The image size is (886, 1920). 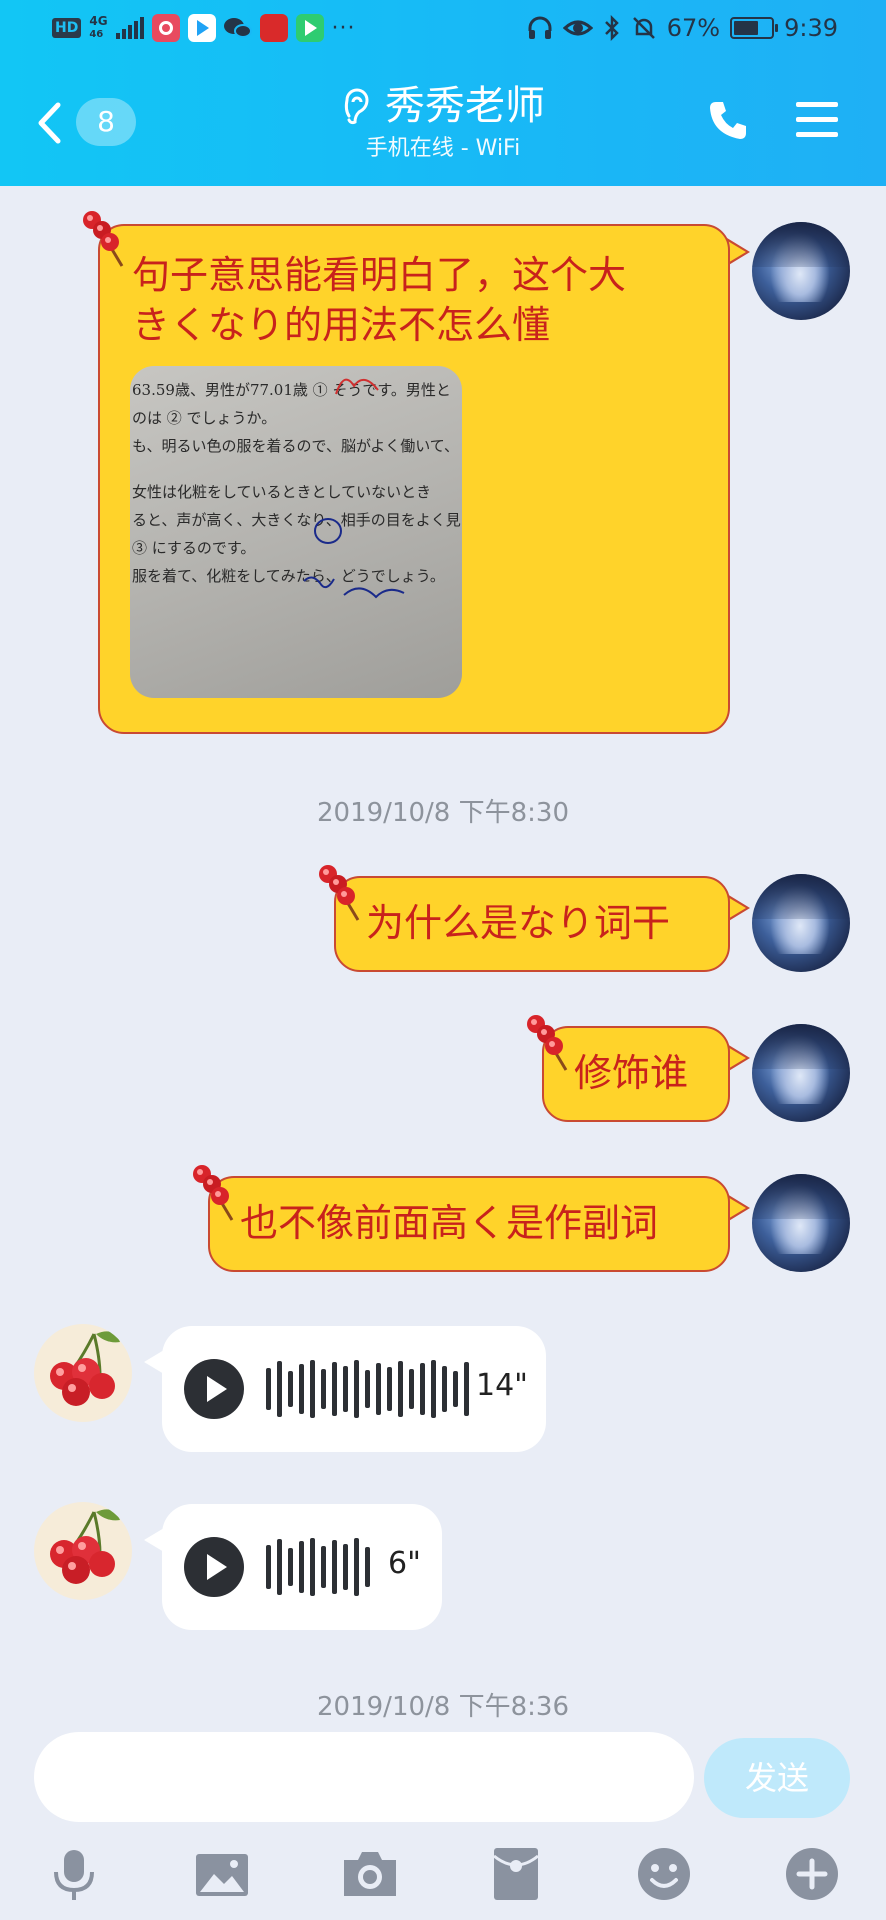 What do you see at coordinates (404, 1563) in the screenshot?
I see `voice-duration: 6"` at bounding box center [404, 1563].